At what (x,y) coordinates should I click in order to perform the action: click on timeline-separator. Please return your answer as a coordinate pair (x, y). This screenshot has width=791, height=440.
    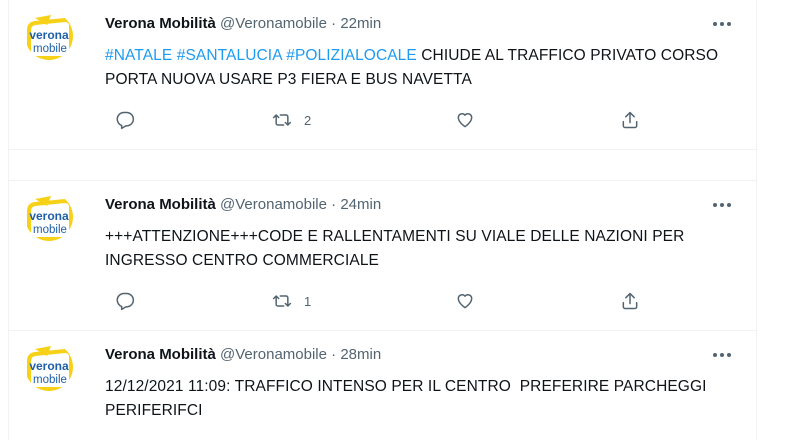
    Looking at the image, I should click on (382, 165).